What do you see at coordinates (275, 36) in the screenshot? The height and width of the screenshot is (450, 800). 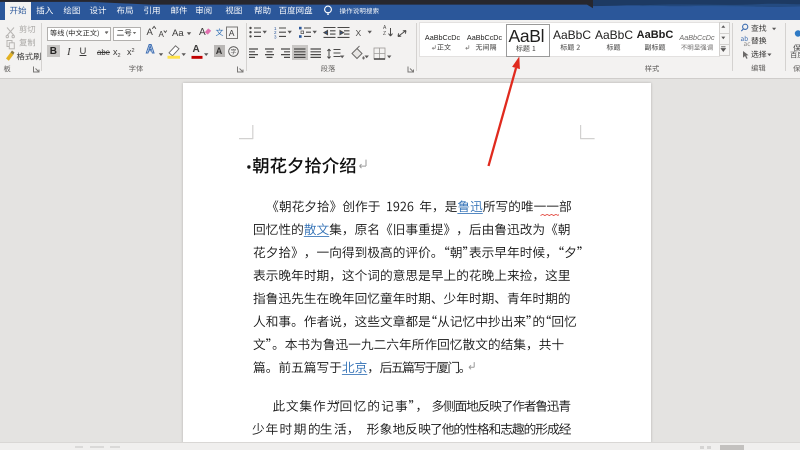 I see `svg-text: 3` at bounding box center [275, 36].